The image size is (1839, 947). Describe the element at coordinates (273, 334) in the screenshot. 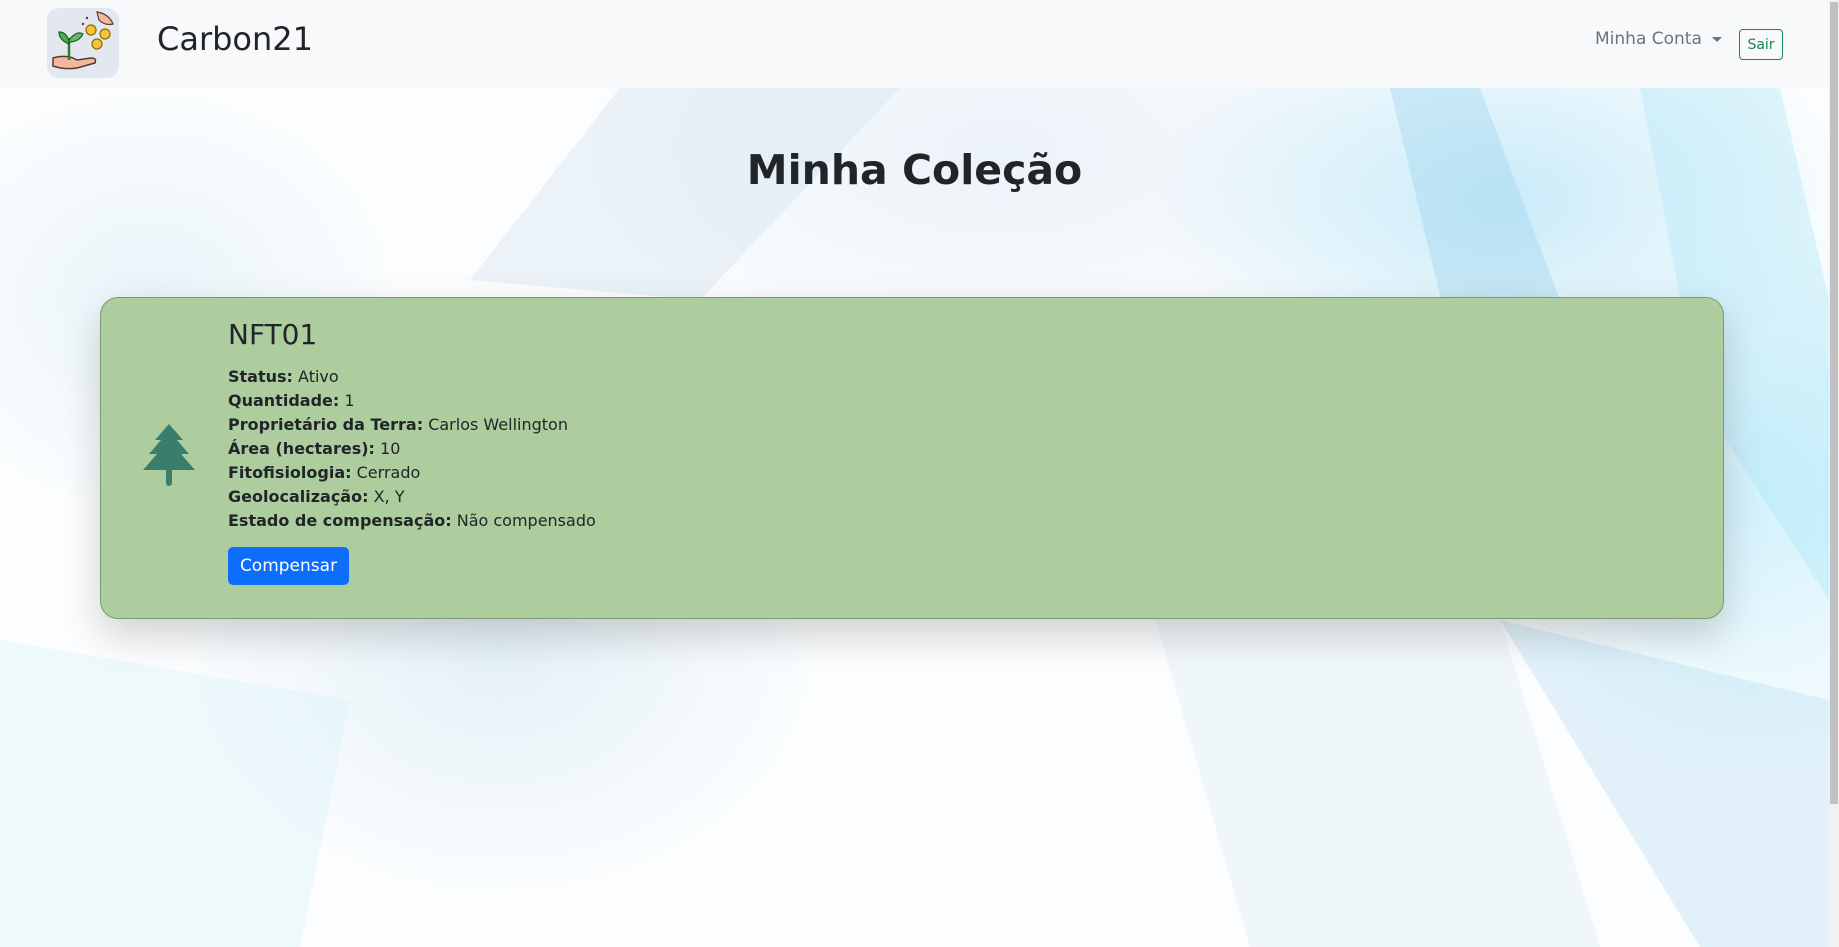

I see `nft-name: NFT01` at that location.